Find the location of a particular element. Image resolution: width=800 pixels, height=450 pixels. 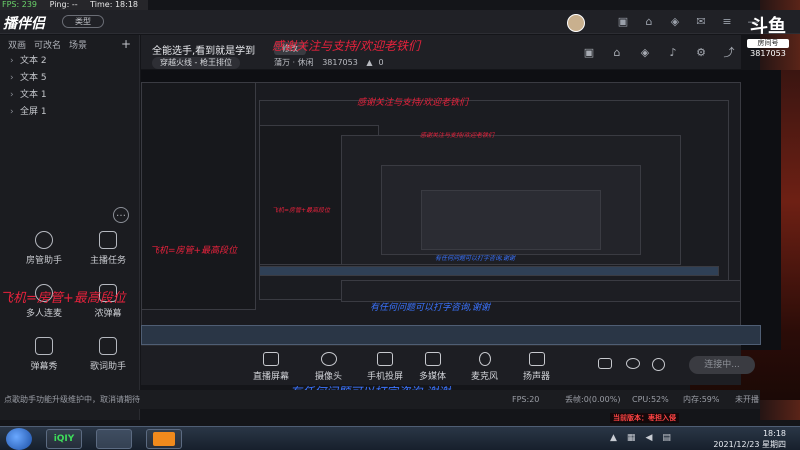

tshirt-icon: ⌂ is located at coordinates (649, 22).